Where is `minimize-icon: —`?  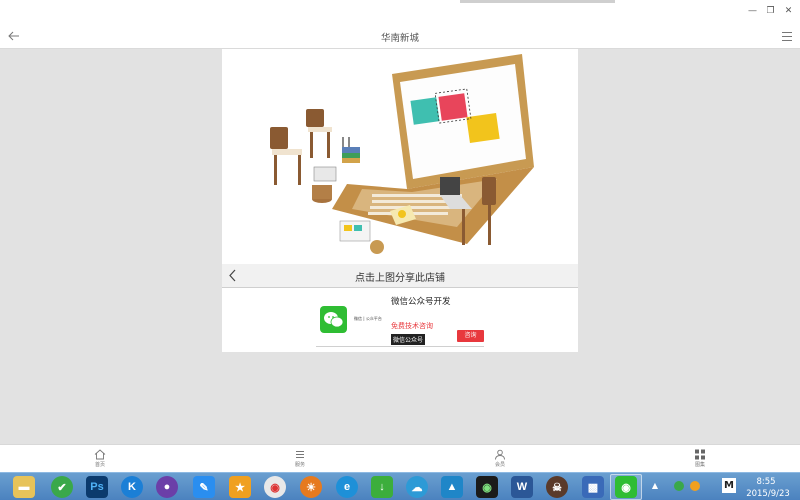 minimize-icon: — is located at coordinates (752, 11).